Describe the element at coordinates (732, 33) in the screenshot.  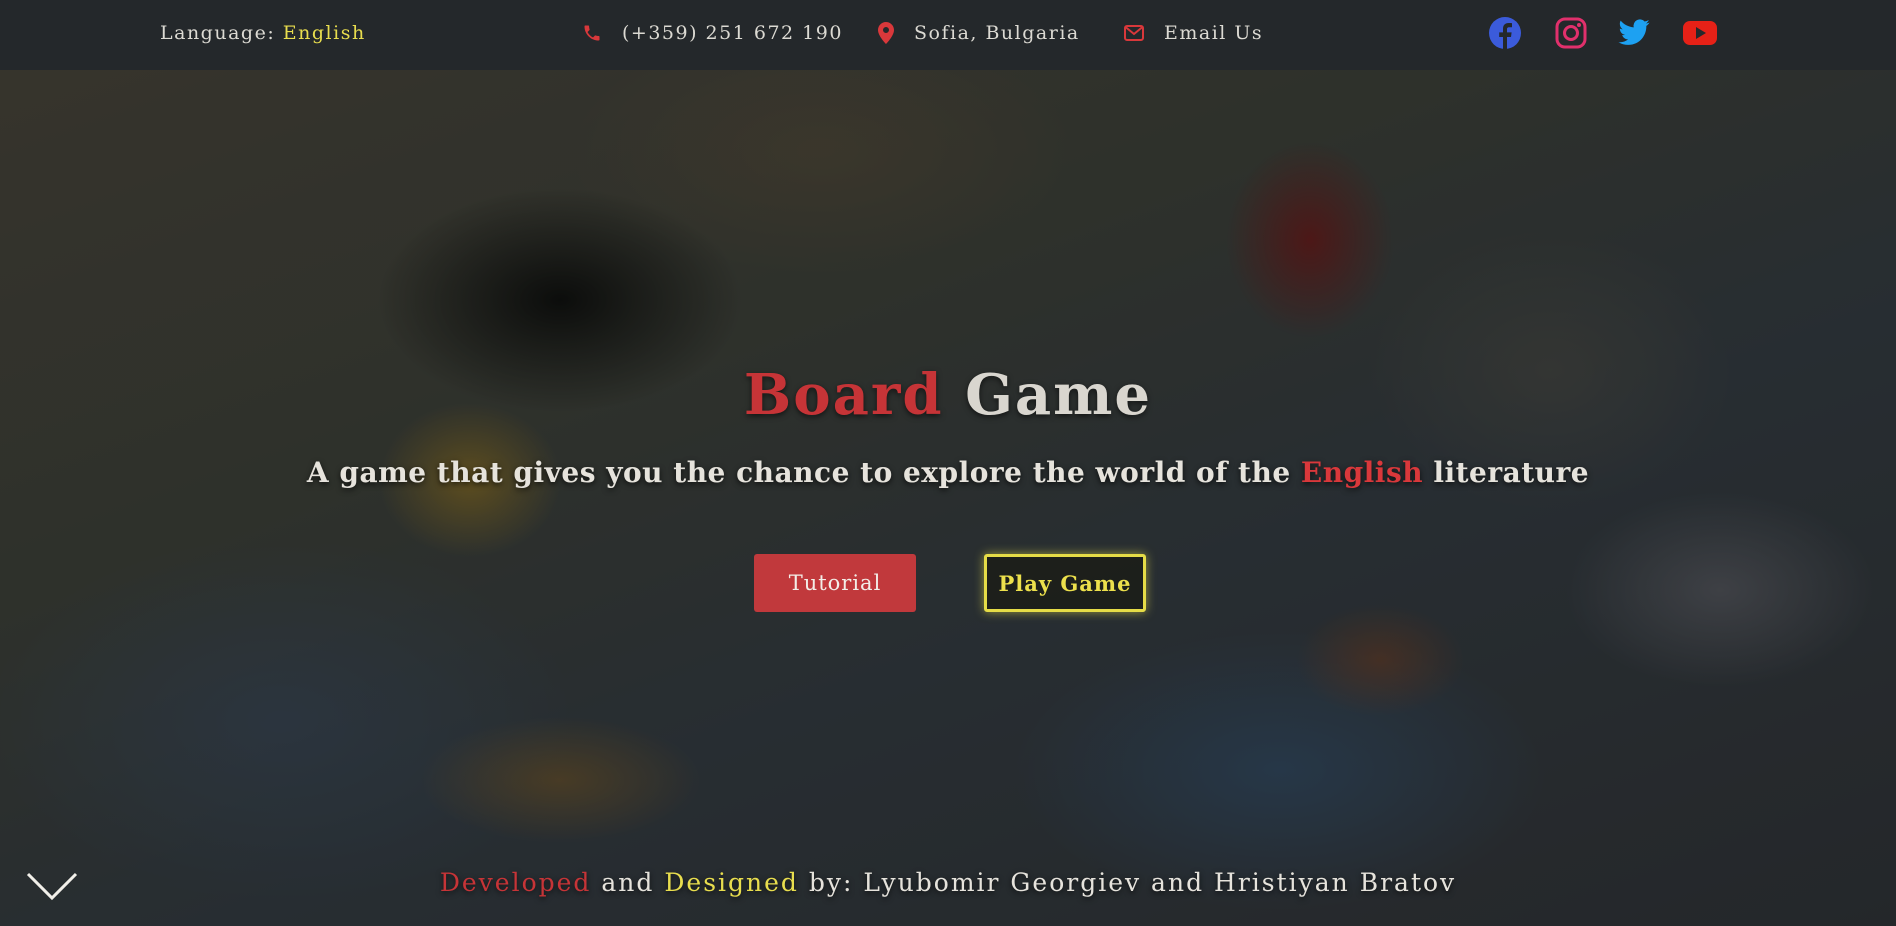
I see `phone-number: (+359) 251 672 190` at that location.